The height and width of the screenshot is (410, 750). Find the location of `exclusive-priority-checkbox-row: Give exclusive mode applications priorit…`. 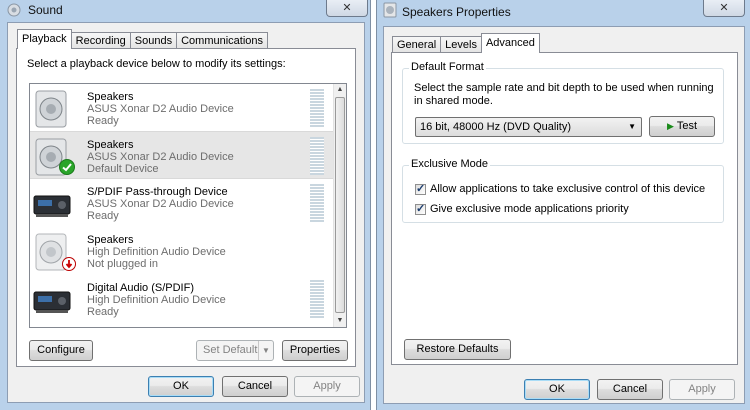

exclusive-priority-checkbox-row: Give exclusive mode applications priorit… is located at coordinates (522, 208).